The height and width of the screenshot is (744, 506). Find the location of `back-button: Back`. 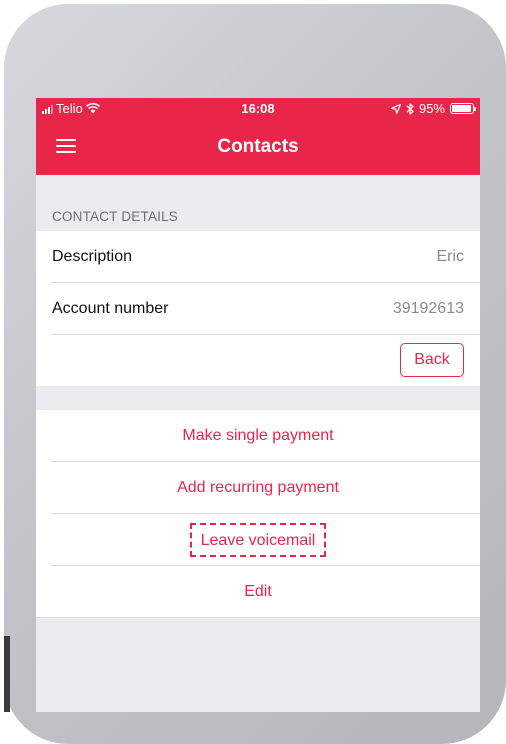

back-button: Back is located at coordinates (432, 360).